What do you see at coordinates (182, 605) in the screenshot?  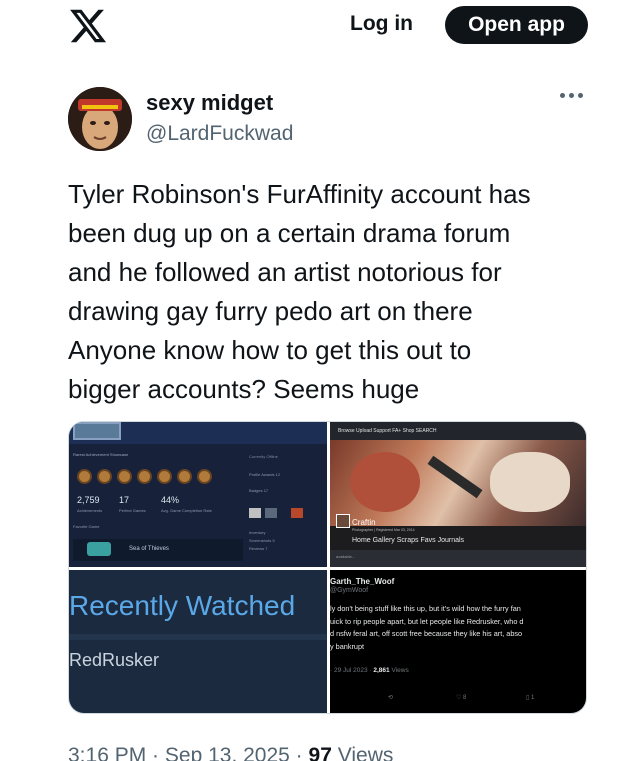 I see `recently-watched-title: Recently Watched` at bounding box center [182, 605].